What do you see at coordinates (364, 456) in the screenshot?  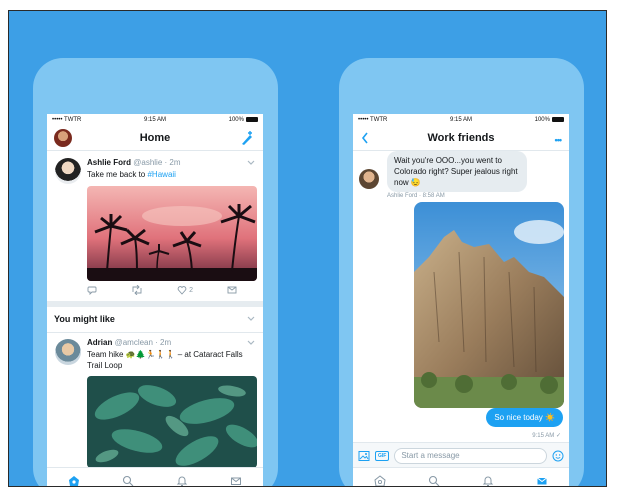 I see `image-attach-icon` at bounding box center [364, 456].